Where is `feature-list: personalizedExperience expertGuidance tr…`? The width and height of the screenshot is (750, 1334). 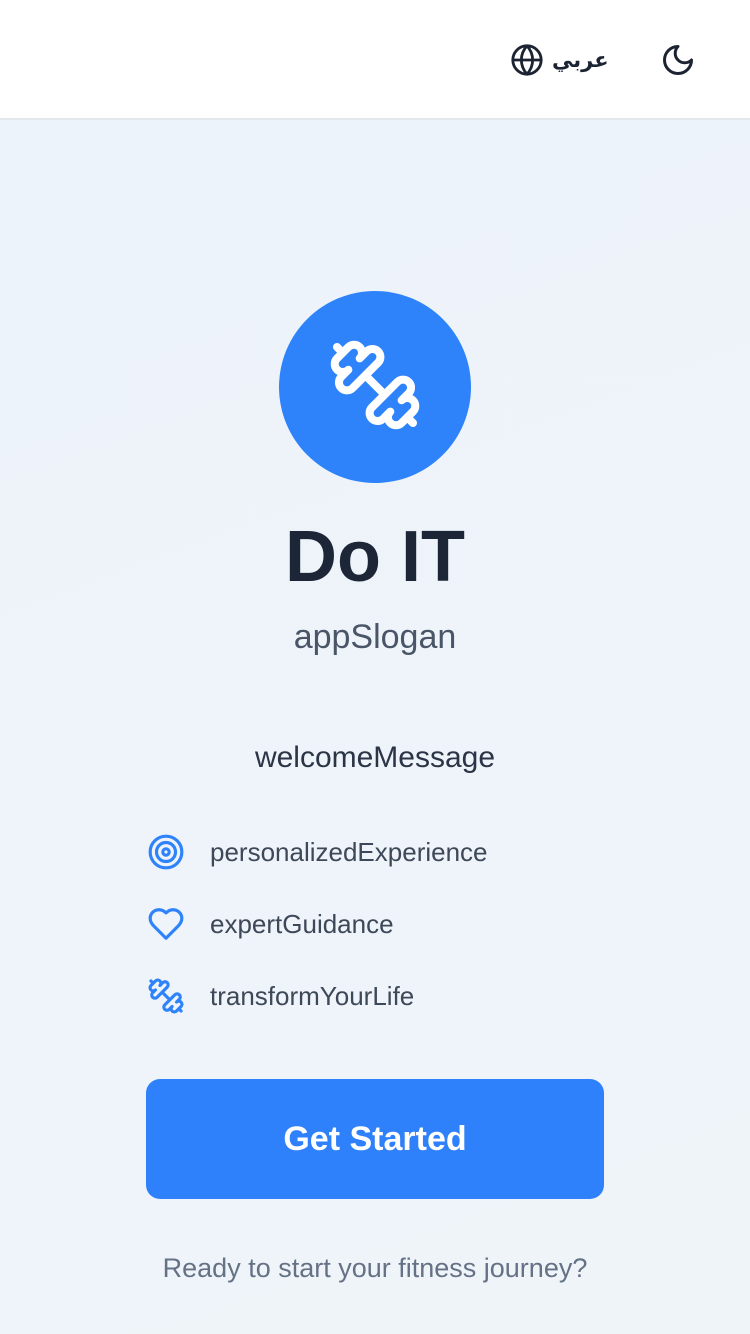
feature-list: personalizedExperience expertGuidance tr… is located at coordinates (376, 940).